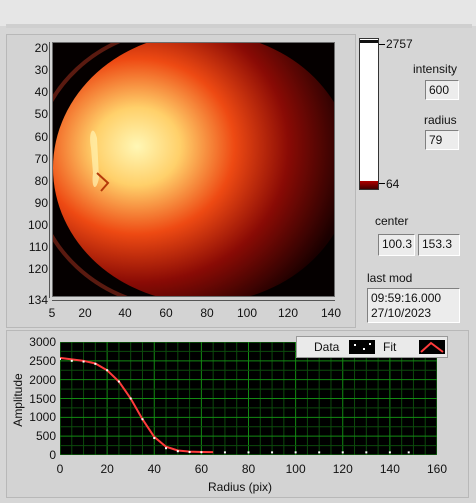  What do you see at coordinates (193, 300) in the screenshot?
I see `image-x-axis` at bounding box center [193, 300].